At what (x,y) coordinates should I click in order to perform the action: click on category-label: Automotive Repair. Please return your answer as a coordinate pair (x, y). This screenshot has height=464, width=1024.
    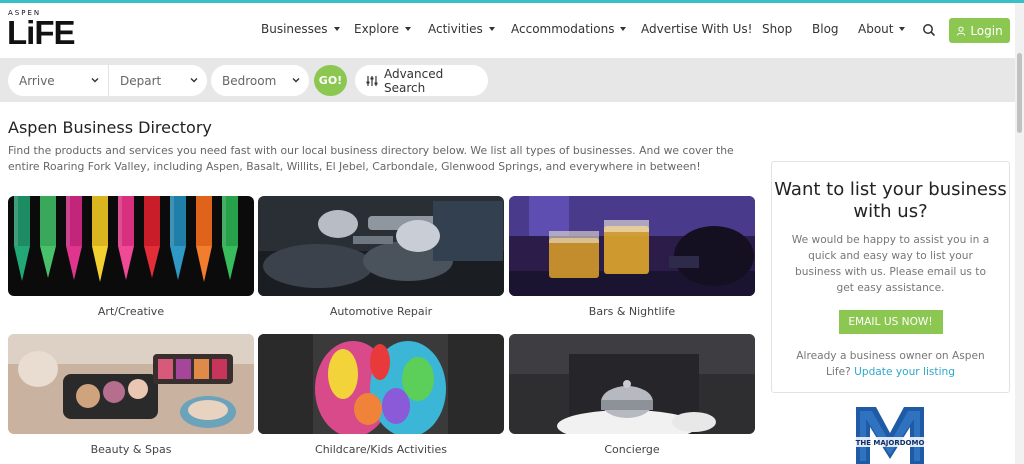
    Looking at the image, I should click on (381, 311).